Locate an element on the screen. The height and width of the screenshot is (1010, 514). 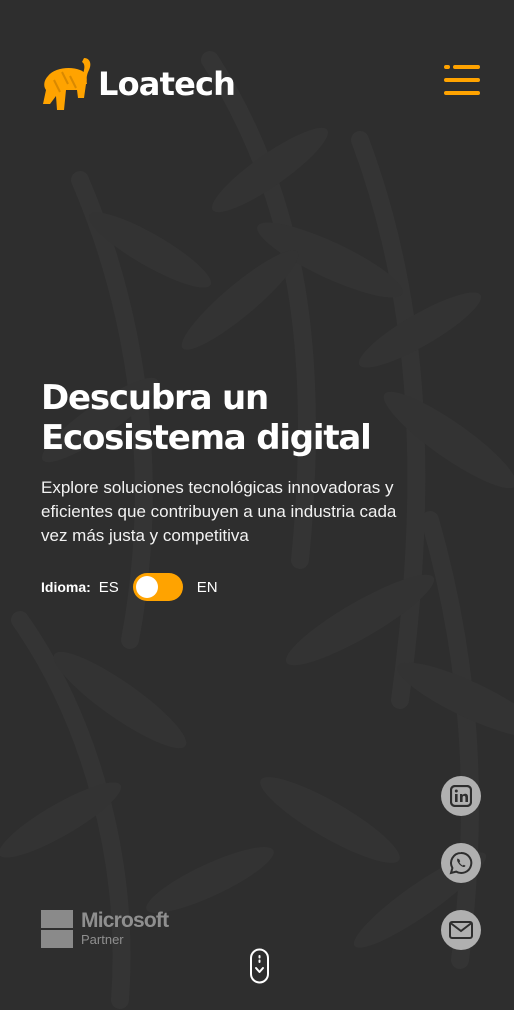
whatsapp-button is located at coordinates (461, 863).